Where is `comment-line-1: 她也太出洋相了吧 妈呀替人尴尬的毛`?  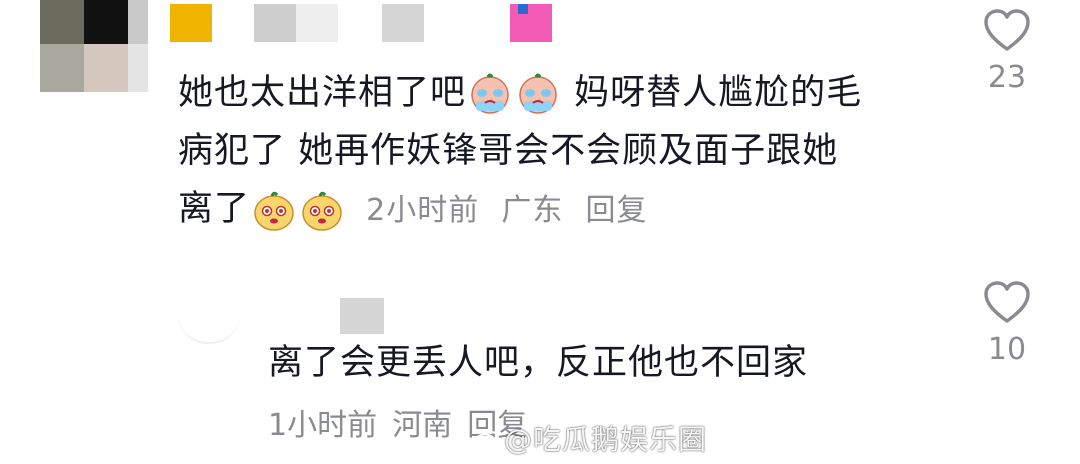
comment-line-1: 她也太出洋相了吧 妈呀替人尴尬的毛 is located at coordinates (558, 93).